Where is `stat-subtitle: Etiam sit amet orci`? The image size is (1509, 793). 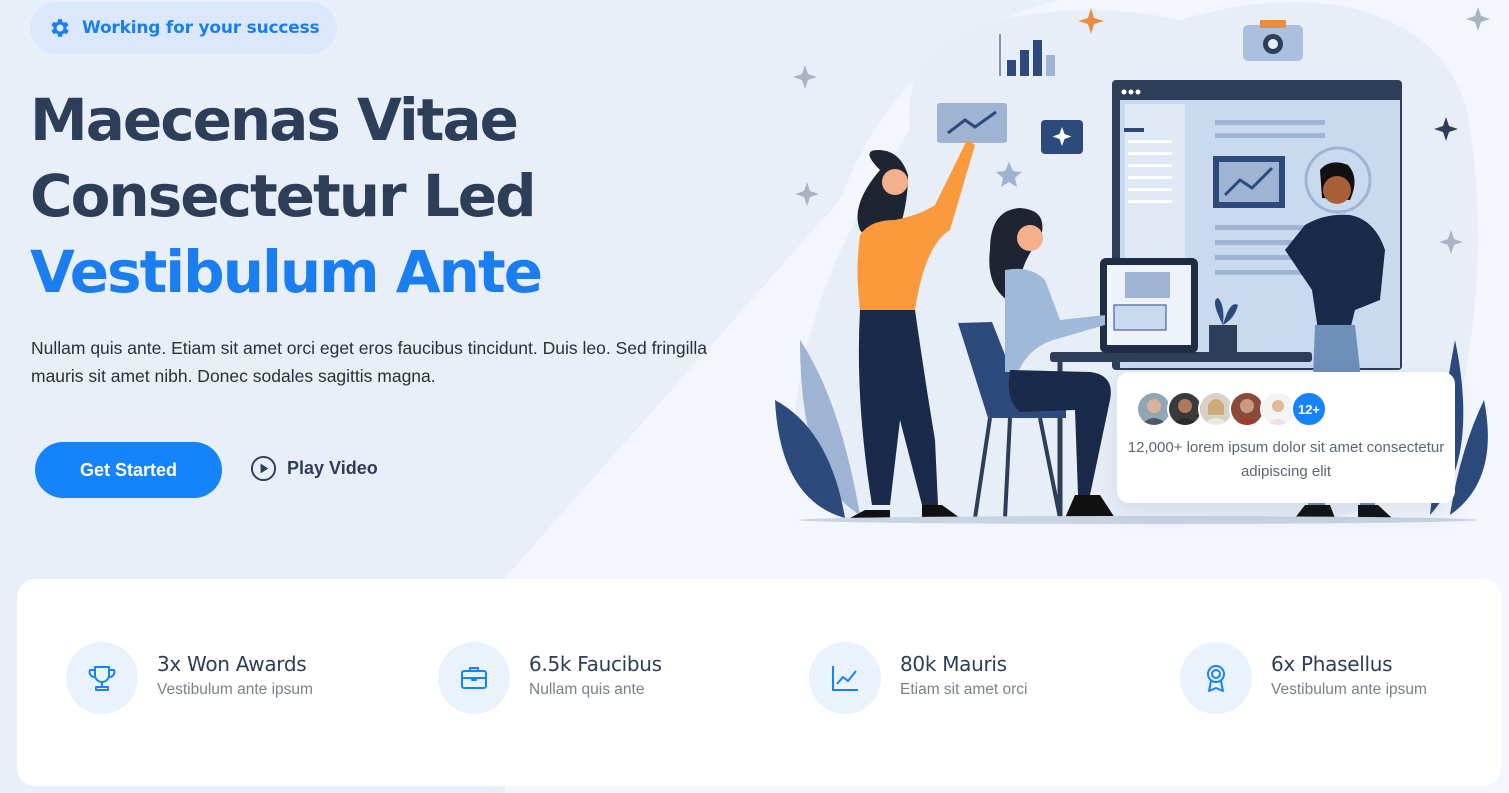
stat-subtitle: Etiam sit amet orci is located at coordinates (964, 689).